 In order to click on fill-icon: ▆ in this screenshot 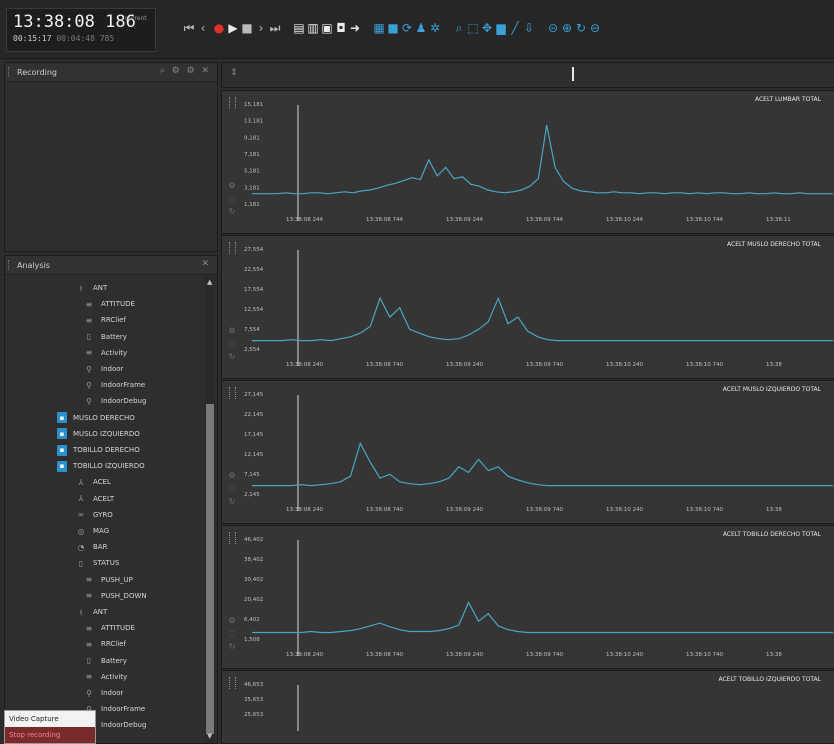, I will do `click(501, 28)`.